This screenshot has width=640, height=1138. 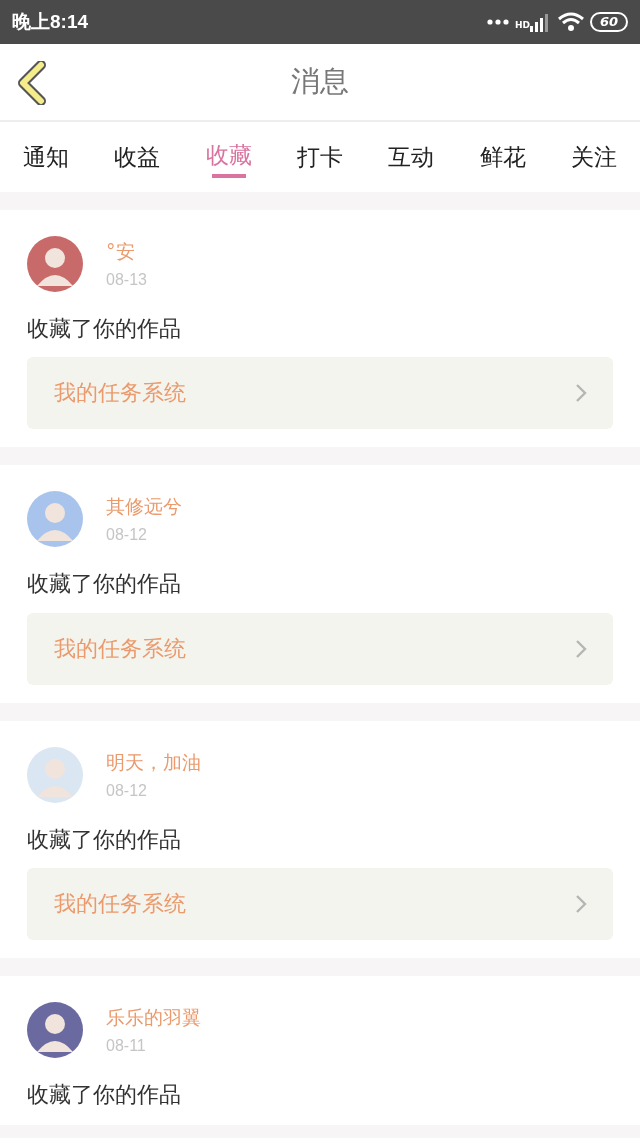 I want to click on battery-icon: 60, so click(x=608, y=22).